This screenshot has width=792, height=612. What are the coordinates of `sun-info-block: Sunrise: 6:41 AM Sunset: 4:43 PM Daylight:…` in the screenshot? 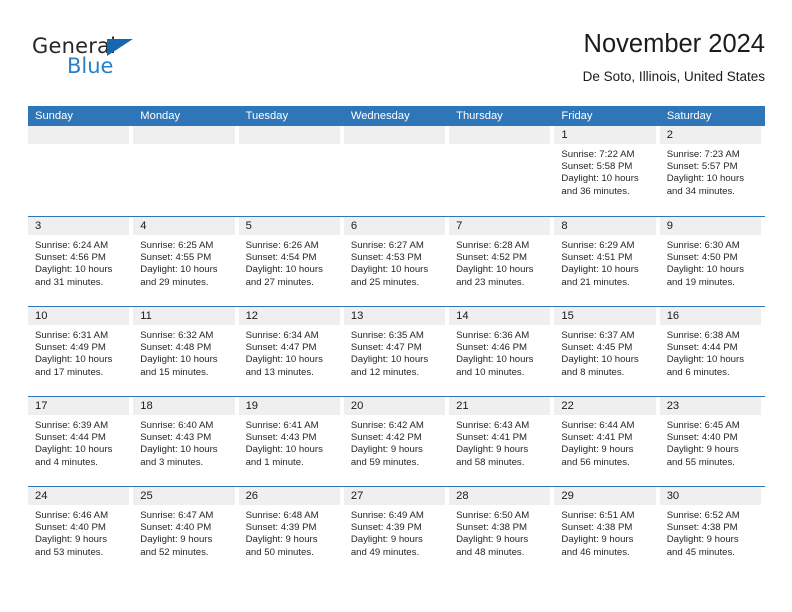 It's located at (291, 442).